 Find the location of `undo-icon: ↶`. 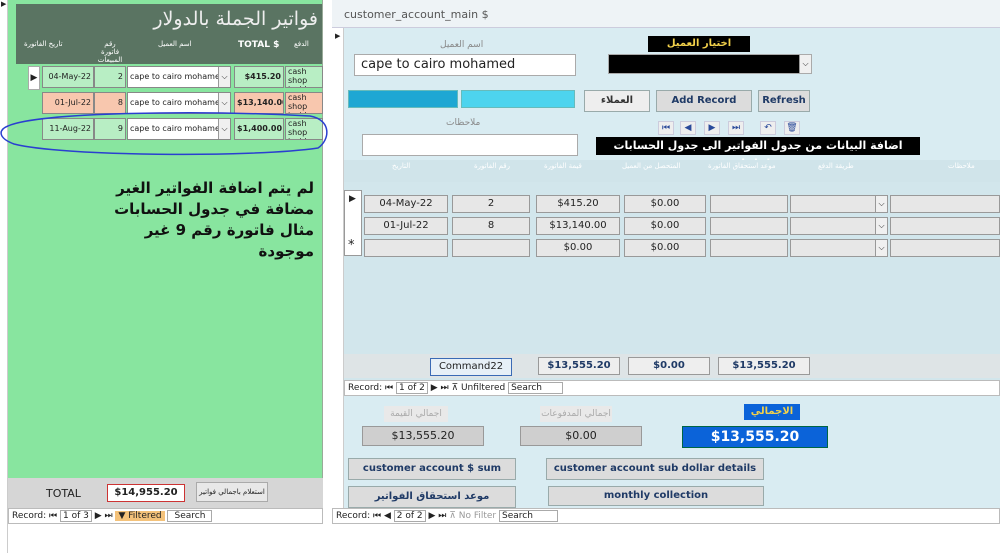

undo-icon: ↶ is located at coordinates (768, 128).